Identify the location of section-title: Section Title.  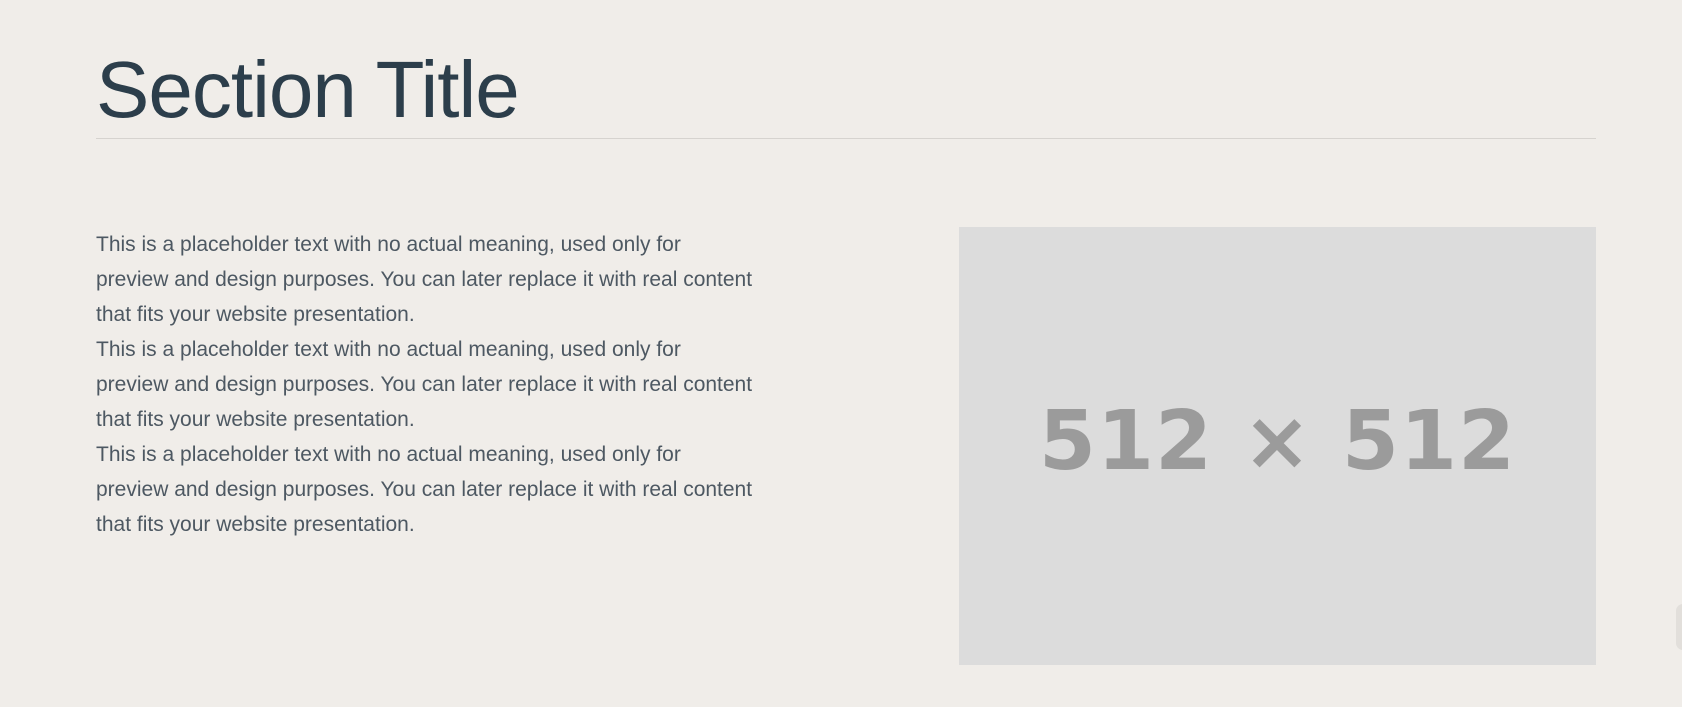
(308, 89).